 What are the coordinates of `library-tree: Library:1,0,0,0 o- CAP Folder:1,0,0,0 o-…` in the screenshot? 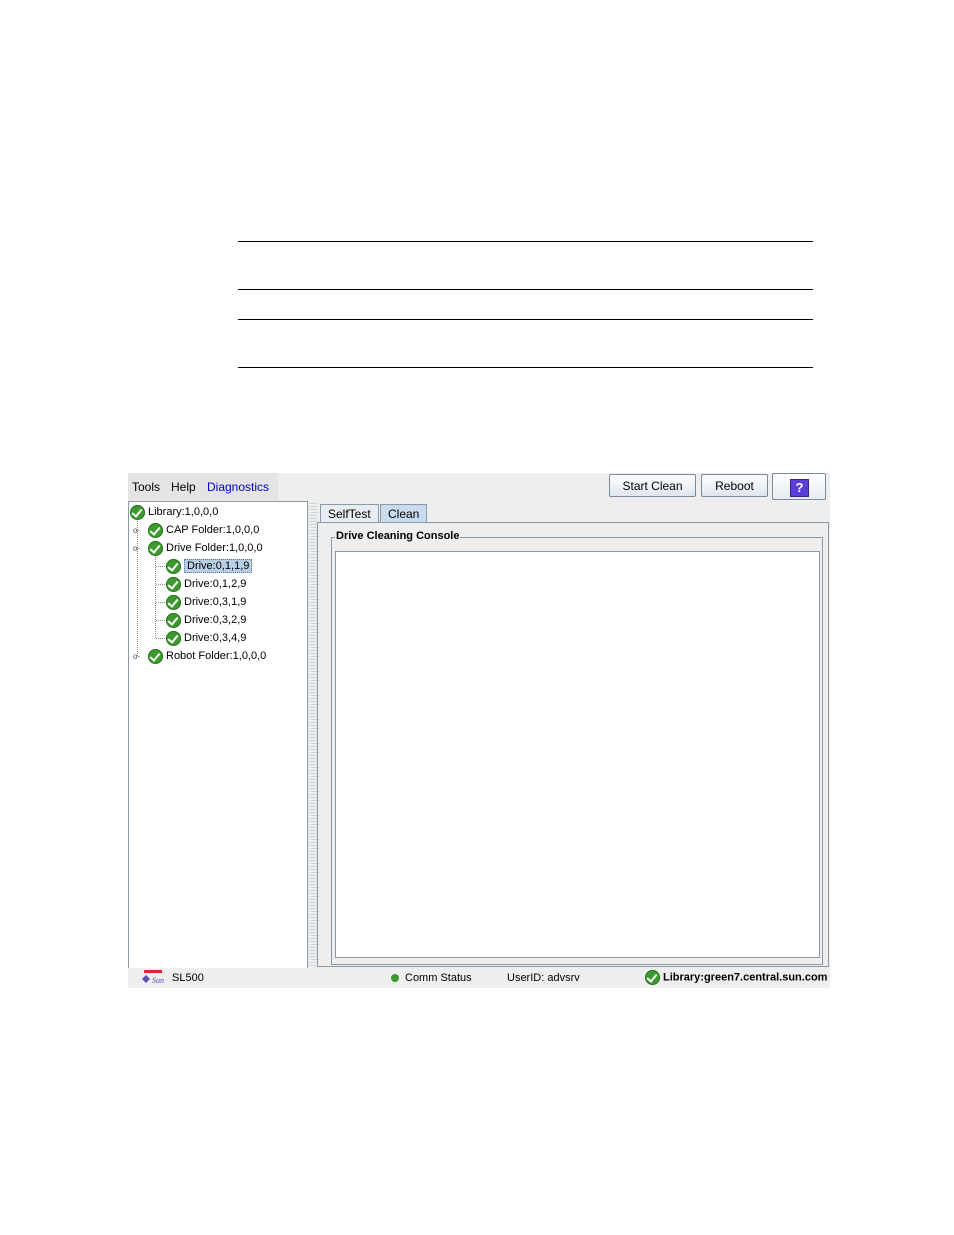 It's located at (218, 735).